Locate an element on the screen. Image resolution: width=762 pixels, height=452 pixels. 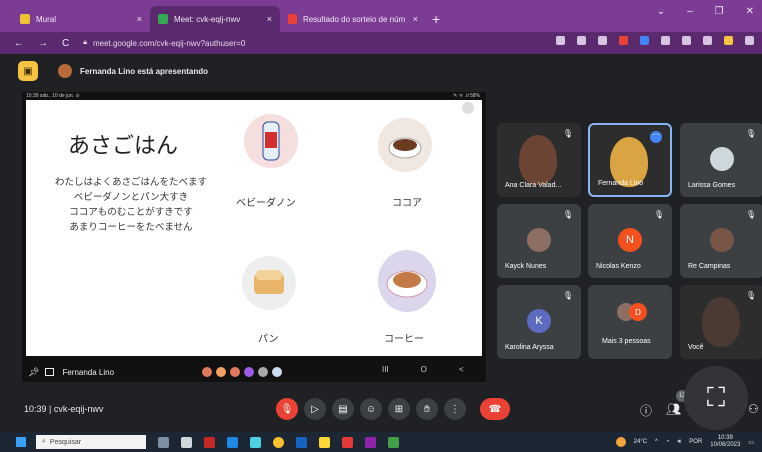
food-label: パン is located at coordinates (268, 339).